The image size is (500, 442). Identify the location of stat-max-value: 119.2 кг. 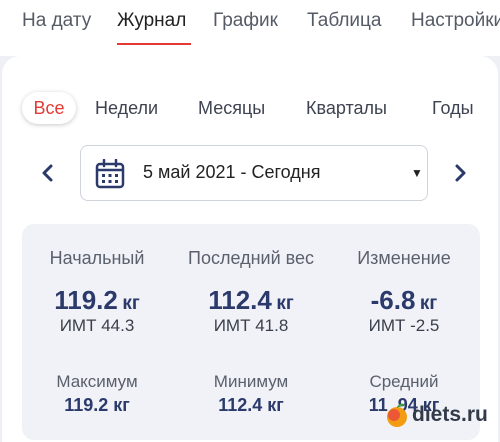
(97, 405).